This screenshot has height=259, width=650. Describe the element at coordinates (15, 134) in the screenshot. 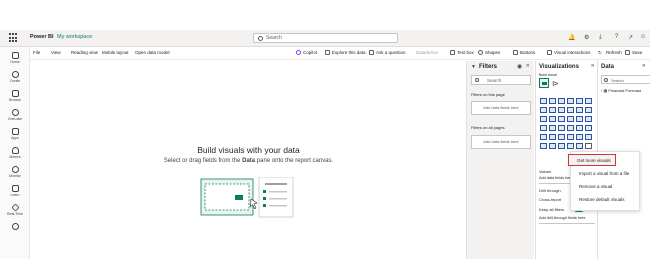

I see `nav-apps: Apps` at that location.